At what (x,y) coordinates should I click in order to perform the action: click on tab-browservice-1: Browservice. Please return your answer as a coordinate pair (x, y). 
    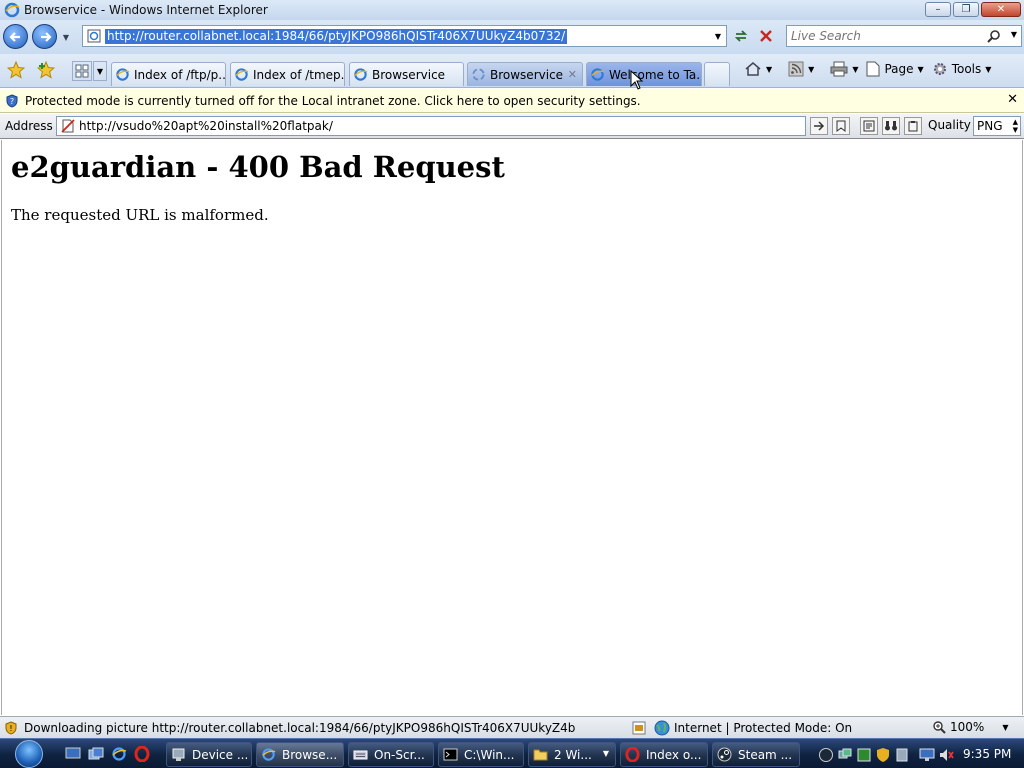
    Looking at the image, I should click on (406, 74).